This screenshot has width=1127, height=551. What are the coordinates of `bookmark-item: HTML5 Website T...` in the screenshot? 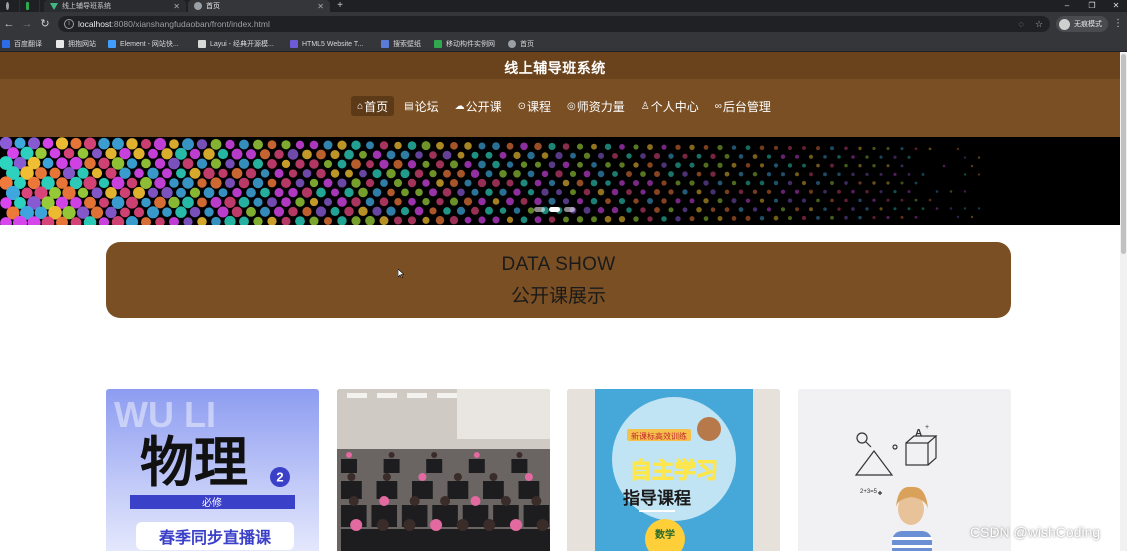 It's located at (326, 44).